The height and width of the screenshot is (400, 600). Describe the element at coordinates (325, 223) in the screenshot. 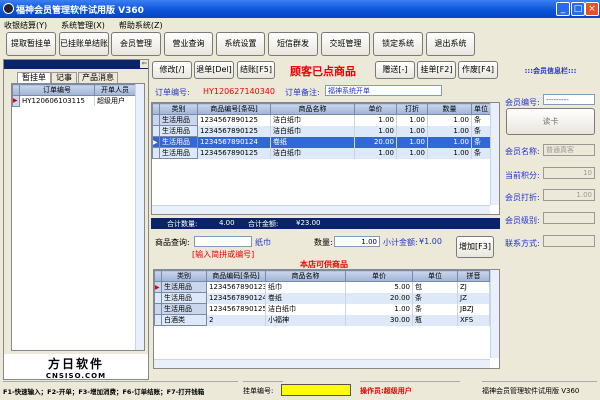

I see `totals-bar: 合计数量: 4.00 合计金额: ¥23.00` at that location.